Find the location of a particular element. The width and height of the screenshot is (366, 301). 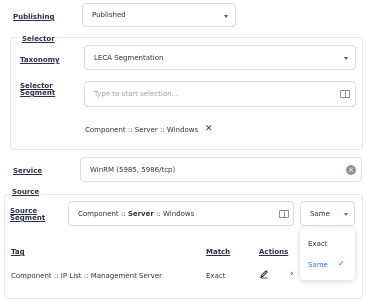

service-input: WinRM (5985, 5986/tcp) × is located at coordinates (221, 169).